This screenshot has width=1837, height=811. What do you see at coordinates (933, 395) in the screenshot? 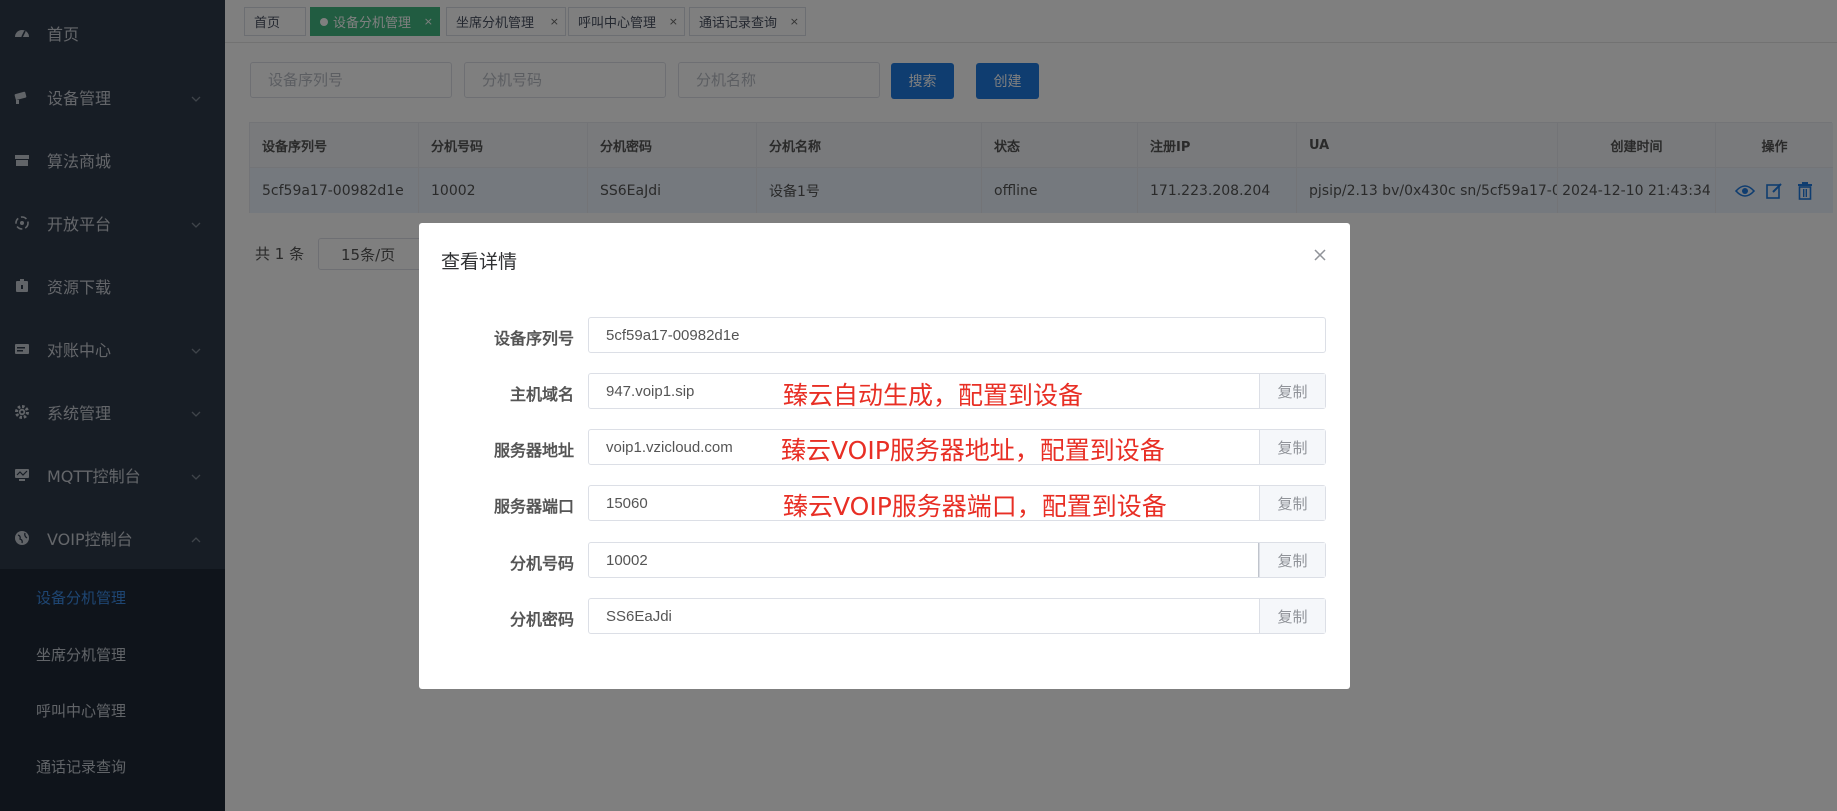
I see `annotation-note: 臻云自动生成，配置到设备` at bounding box center [933, 395].